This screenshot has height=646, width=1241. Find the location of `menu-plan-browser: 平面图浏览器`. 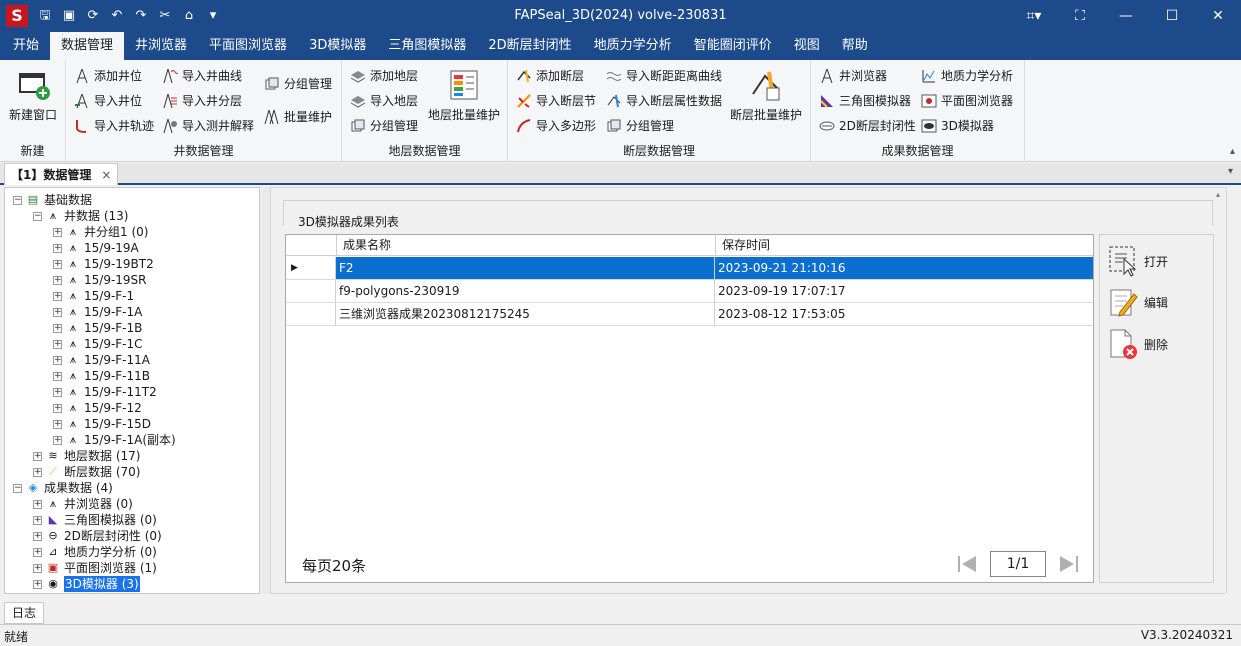

menu-plan-browser: 平面图浏览器 is located at coordinates (248, 46).